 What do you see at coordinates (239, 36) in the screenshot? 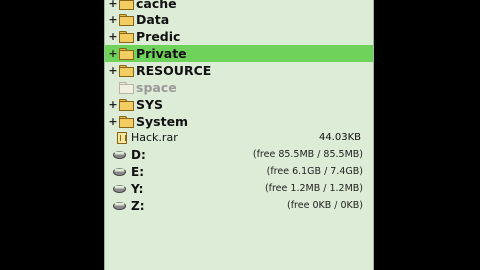
I see `folder-row-predic: + Predic` at bounding box center [239, 36].